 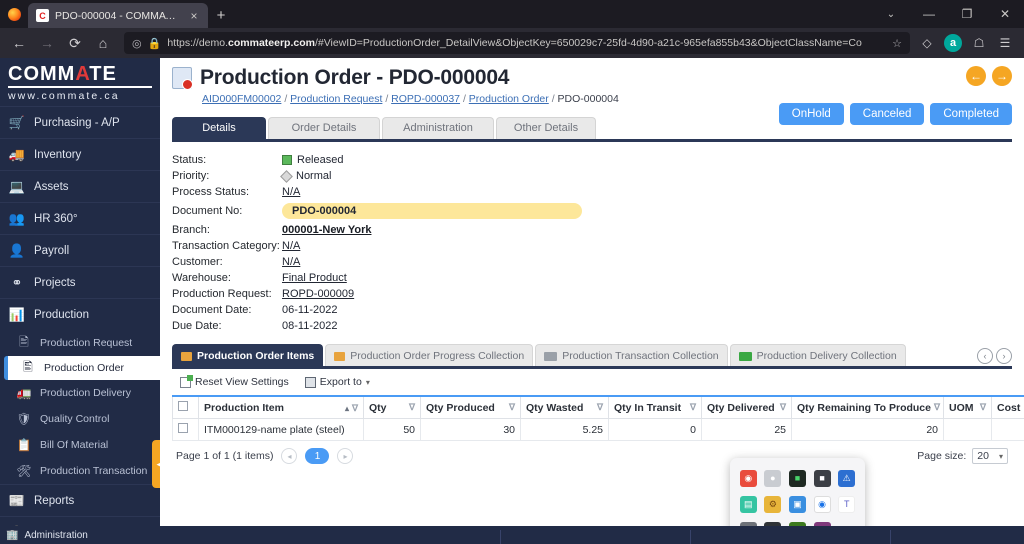 I want to click on tab-production-order-items: Production Order Items, so click(x=248, y=355).